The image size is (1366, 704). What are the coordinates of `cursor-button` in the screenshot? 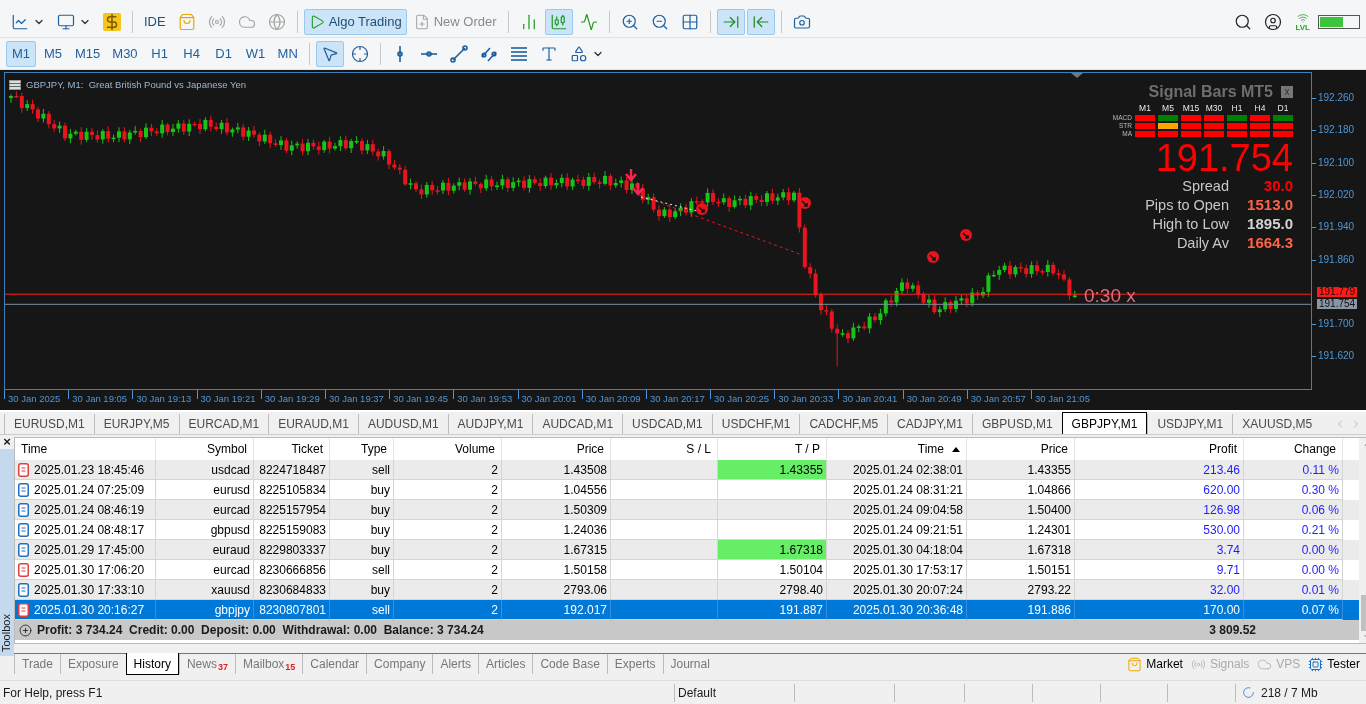 It's located at (329, 53).